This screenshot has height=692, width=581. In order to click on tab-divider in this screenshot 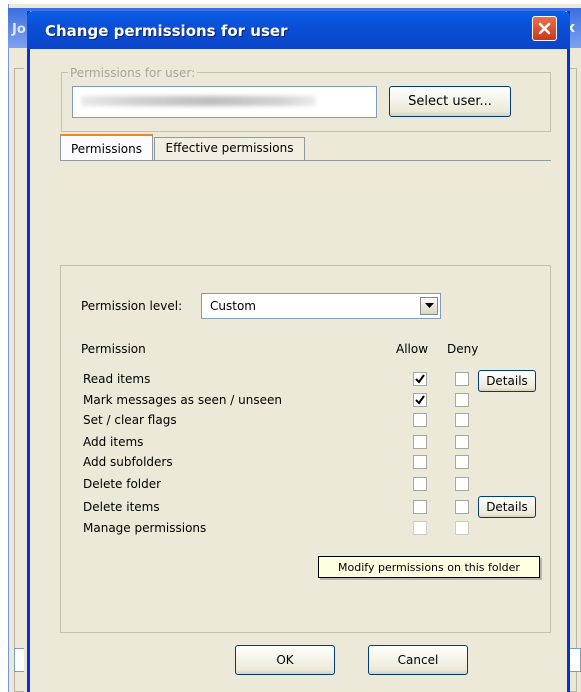, I will do `click(305, 160)`.